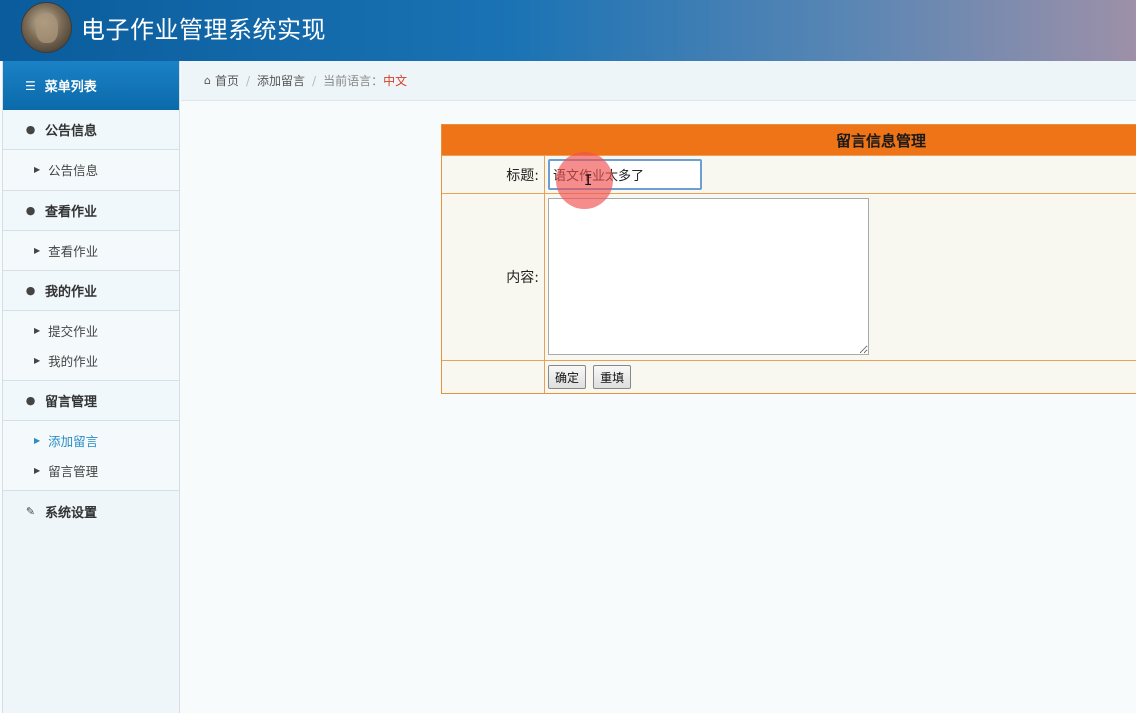 The image size is (1136, 713). Describe the element at coordinates (588, 181) in the screenshot. I see `text-cursor-icon: I` at that location.